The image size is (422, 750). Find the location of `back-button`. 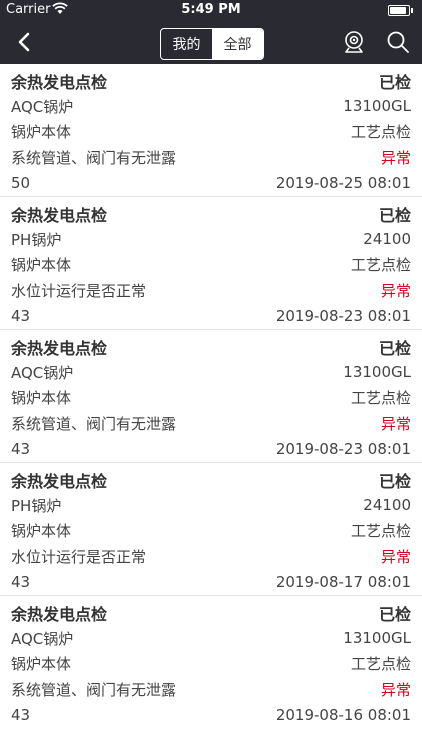

back-button is located at coordinates (25, 42).